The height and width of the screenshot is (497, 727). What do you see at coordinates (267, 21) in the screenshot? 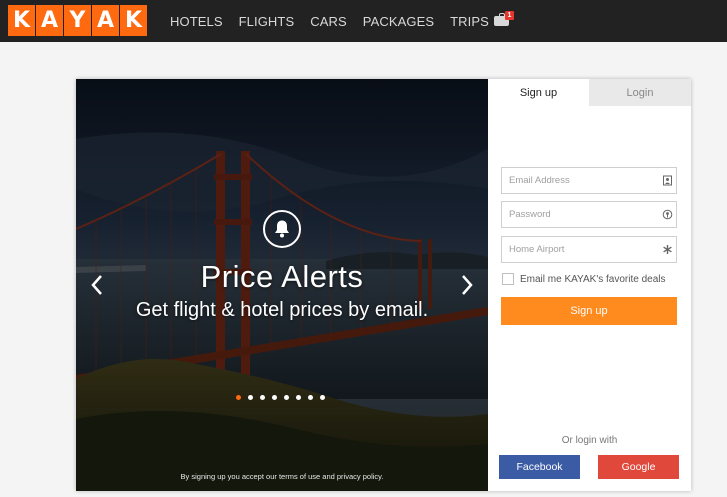
I see `nav-flights: FLIGHTS` at bounding box center [267, 21].